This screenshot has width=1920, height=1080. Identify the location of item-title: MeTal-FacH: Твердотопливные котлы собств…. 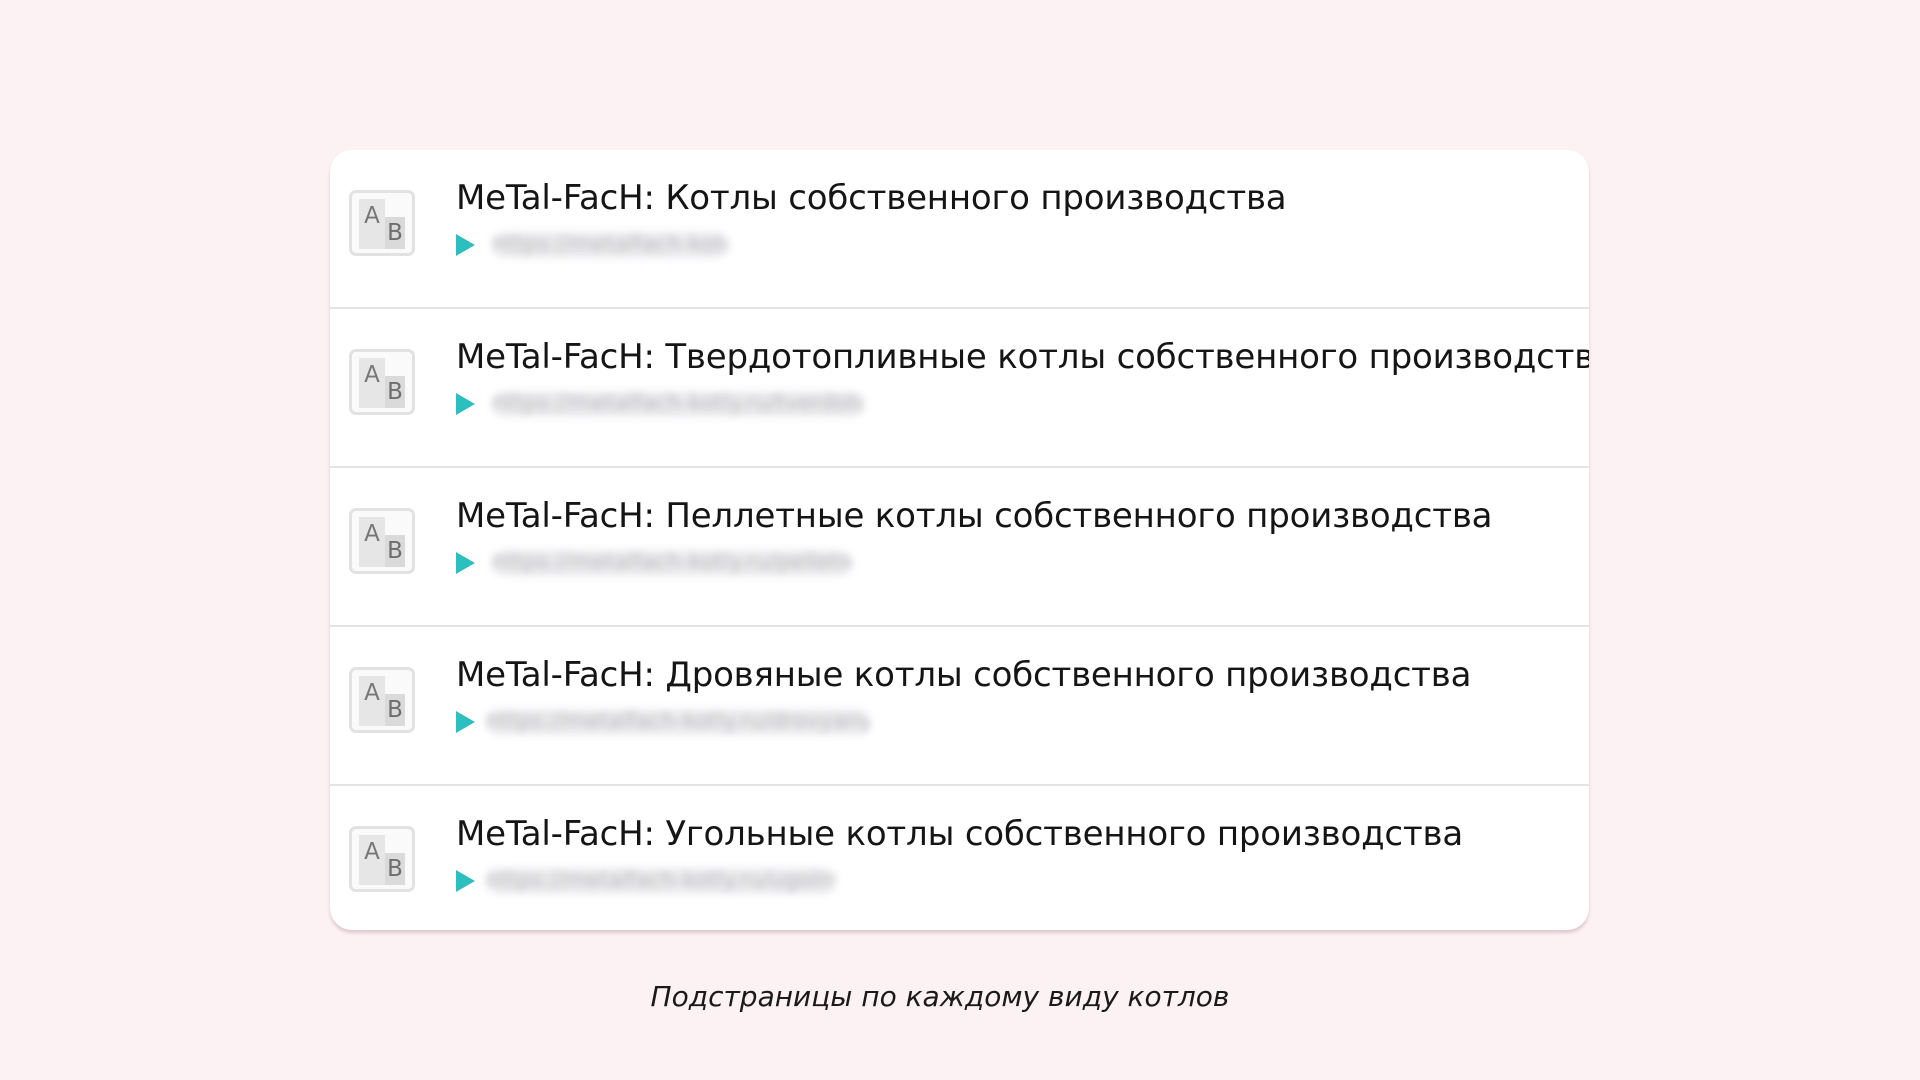
(1022, 357).